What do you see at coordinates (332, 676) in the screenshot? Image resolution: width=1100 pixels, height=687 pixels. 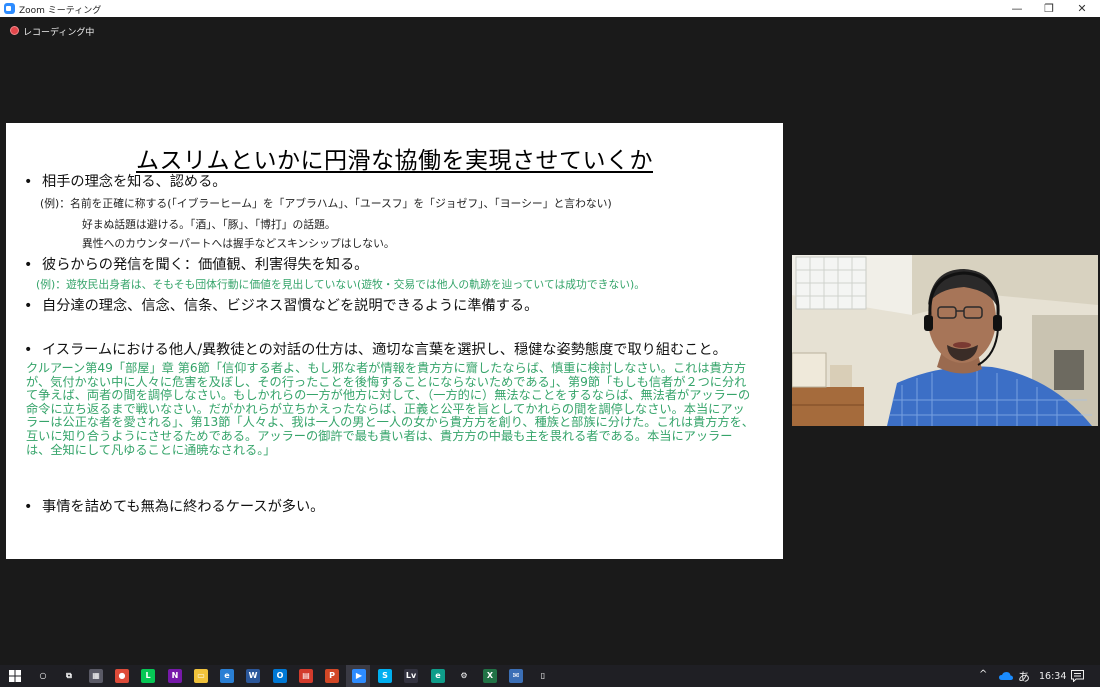 I see `powerpoint-icon: P` at bounding box center [332, 676].